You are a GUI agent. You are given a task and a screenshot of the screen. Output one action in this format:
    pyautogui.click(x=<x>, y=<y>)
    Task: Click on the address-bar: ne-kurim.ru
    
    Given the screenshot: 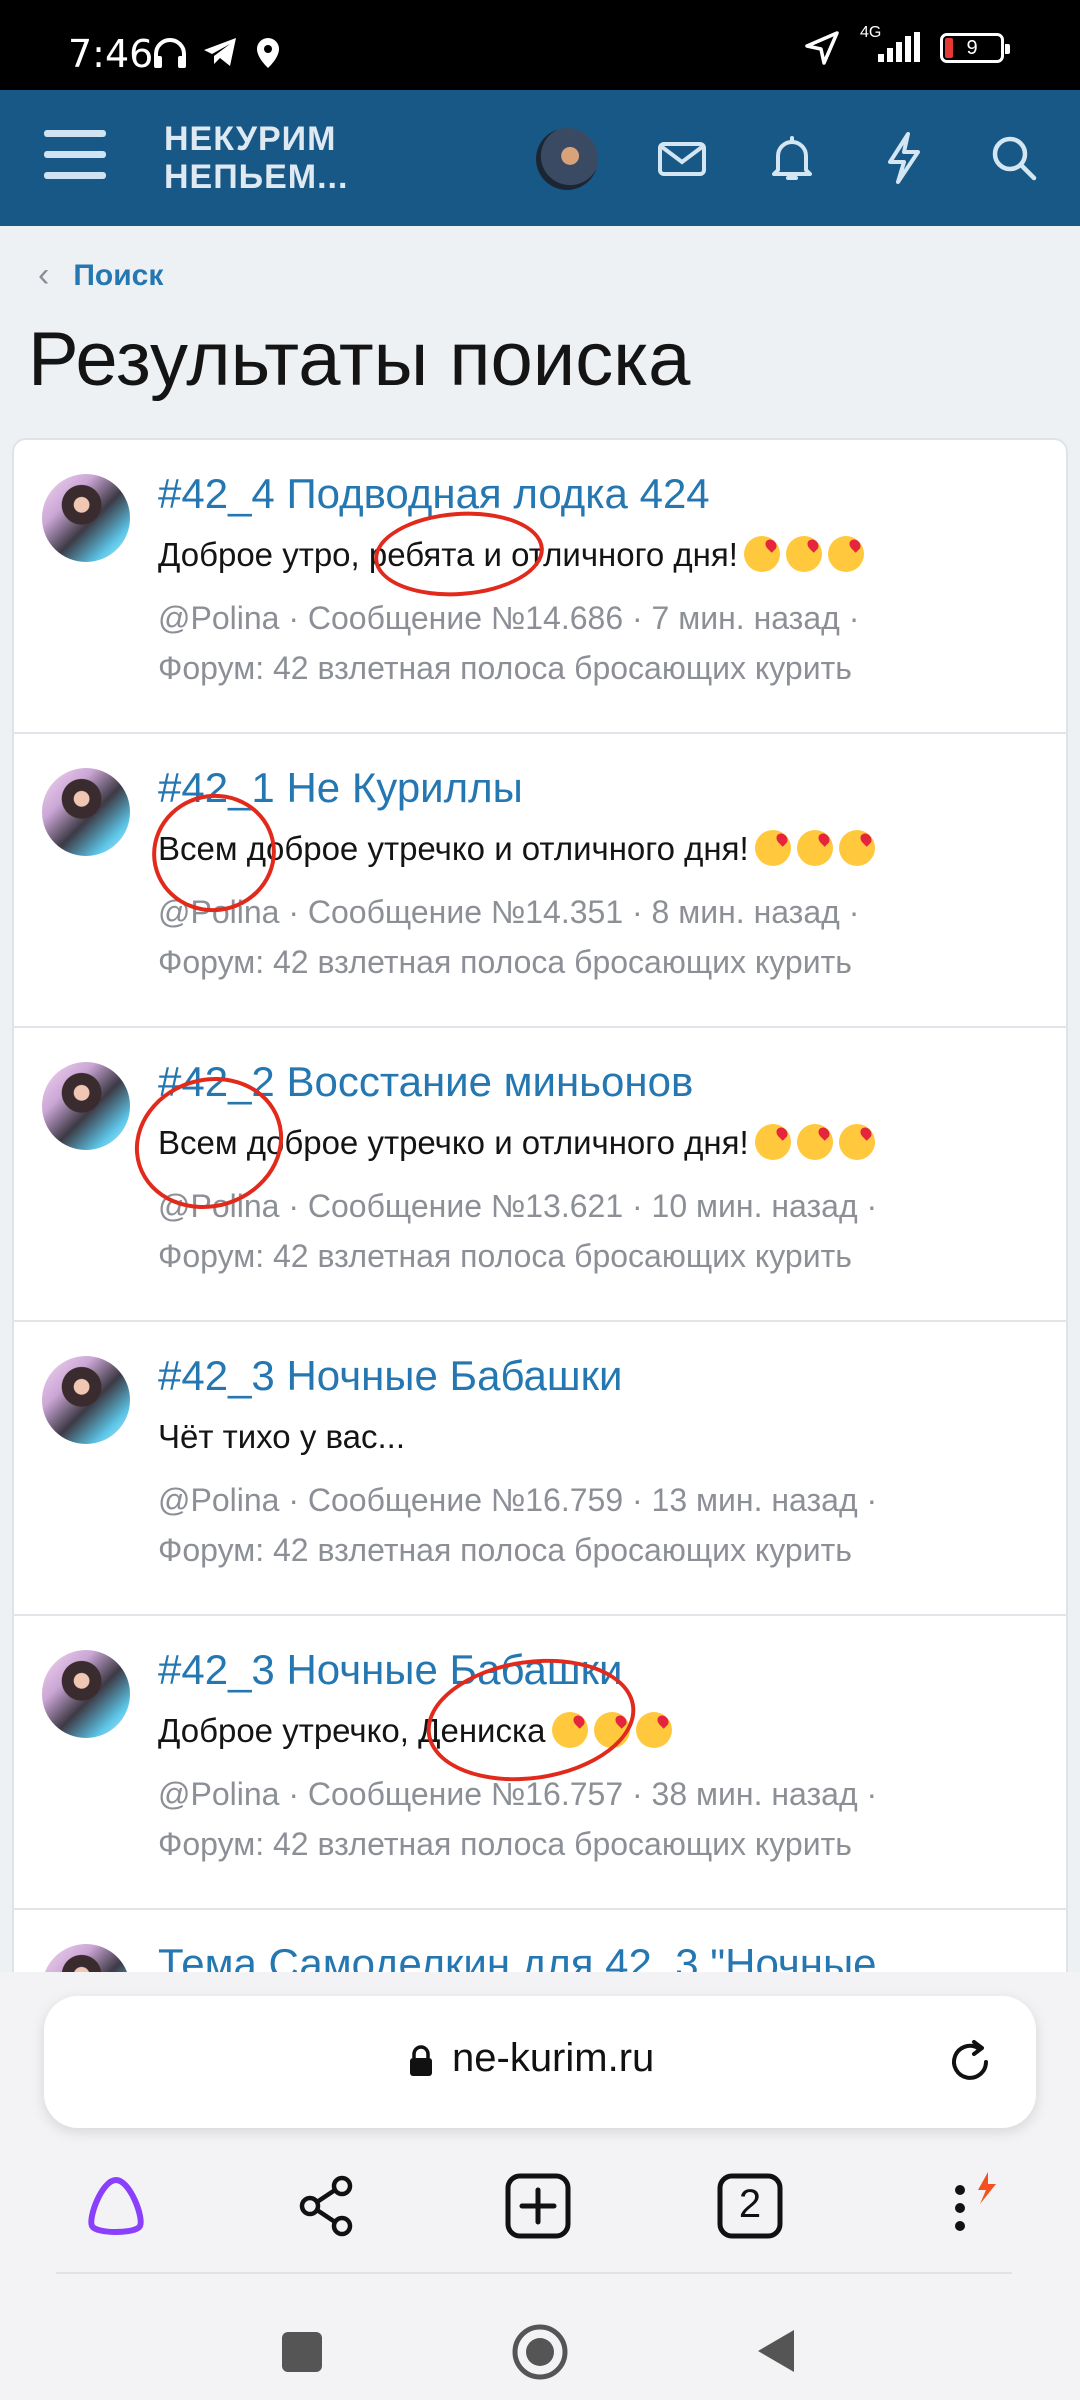 What is the action you would take?
    pyautogui.click(x=540, y=2062)
    